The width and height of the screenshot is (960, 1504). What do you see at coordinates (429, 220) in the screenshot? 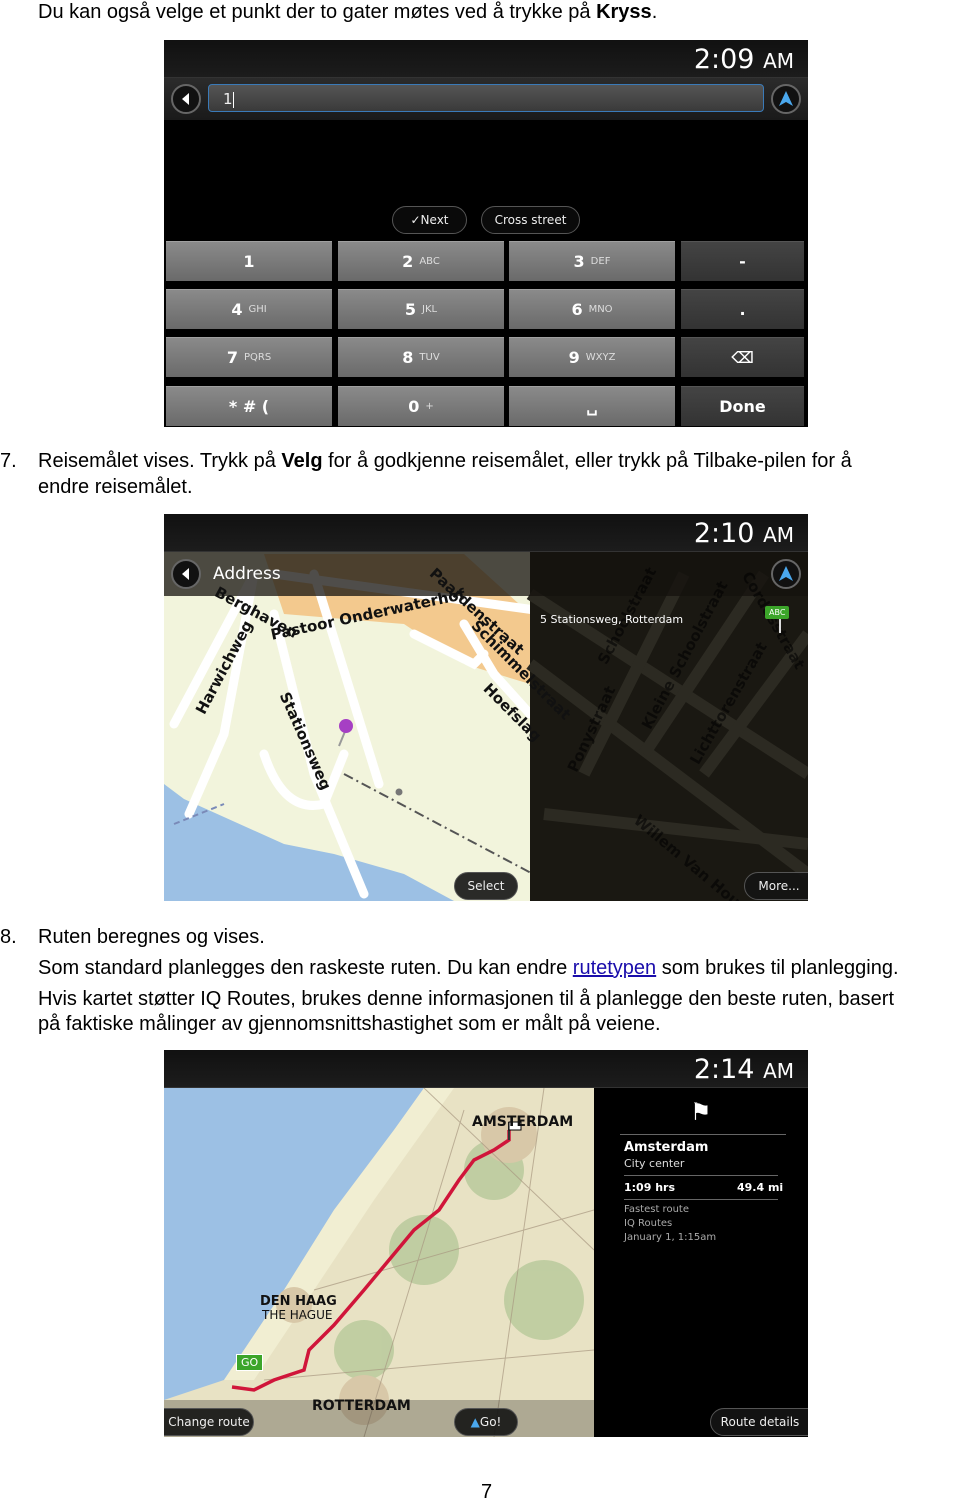
I see `next-button: ✓ Next` at bounding box center [429, 220].